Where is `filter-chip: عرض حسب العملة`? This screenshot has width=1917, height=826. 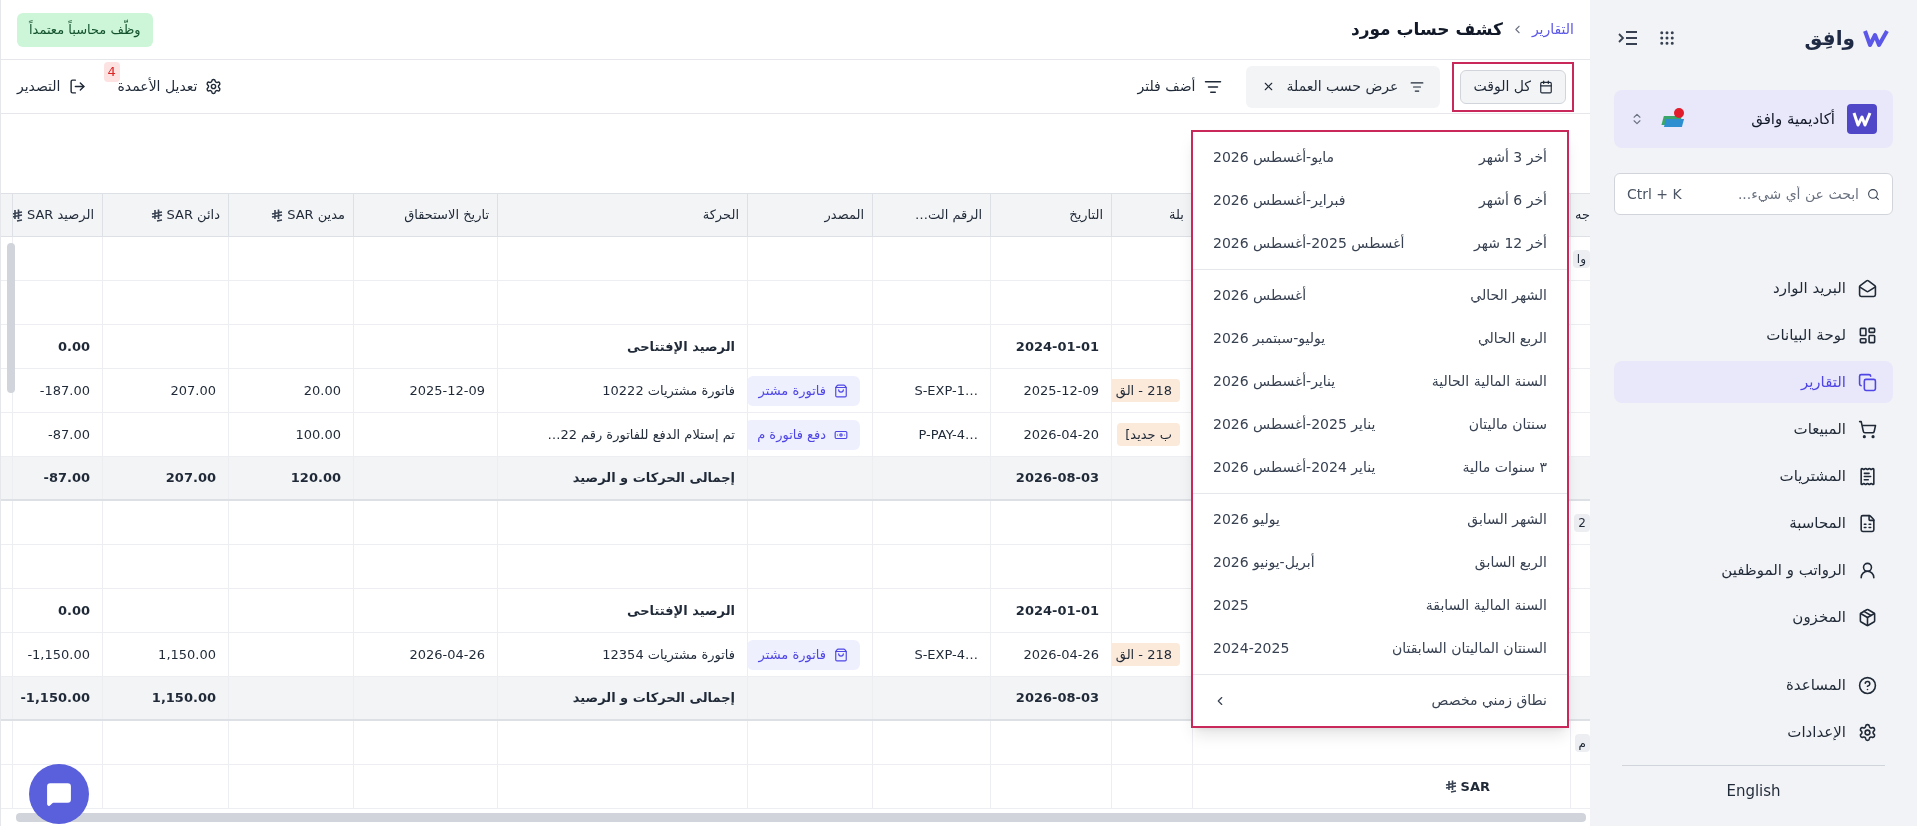 filter-chip: عرض حسب العملة is located at coordinates (1343, 86).